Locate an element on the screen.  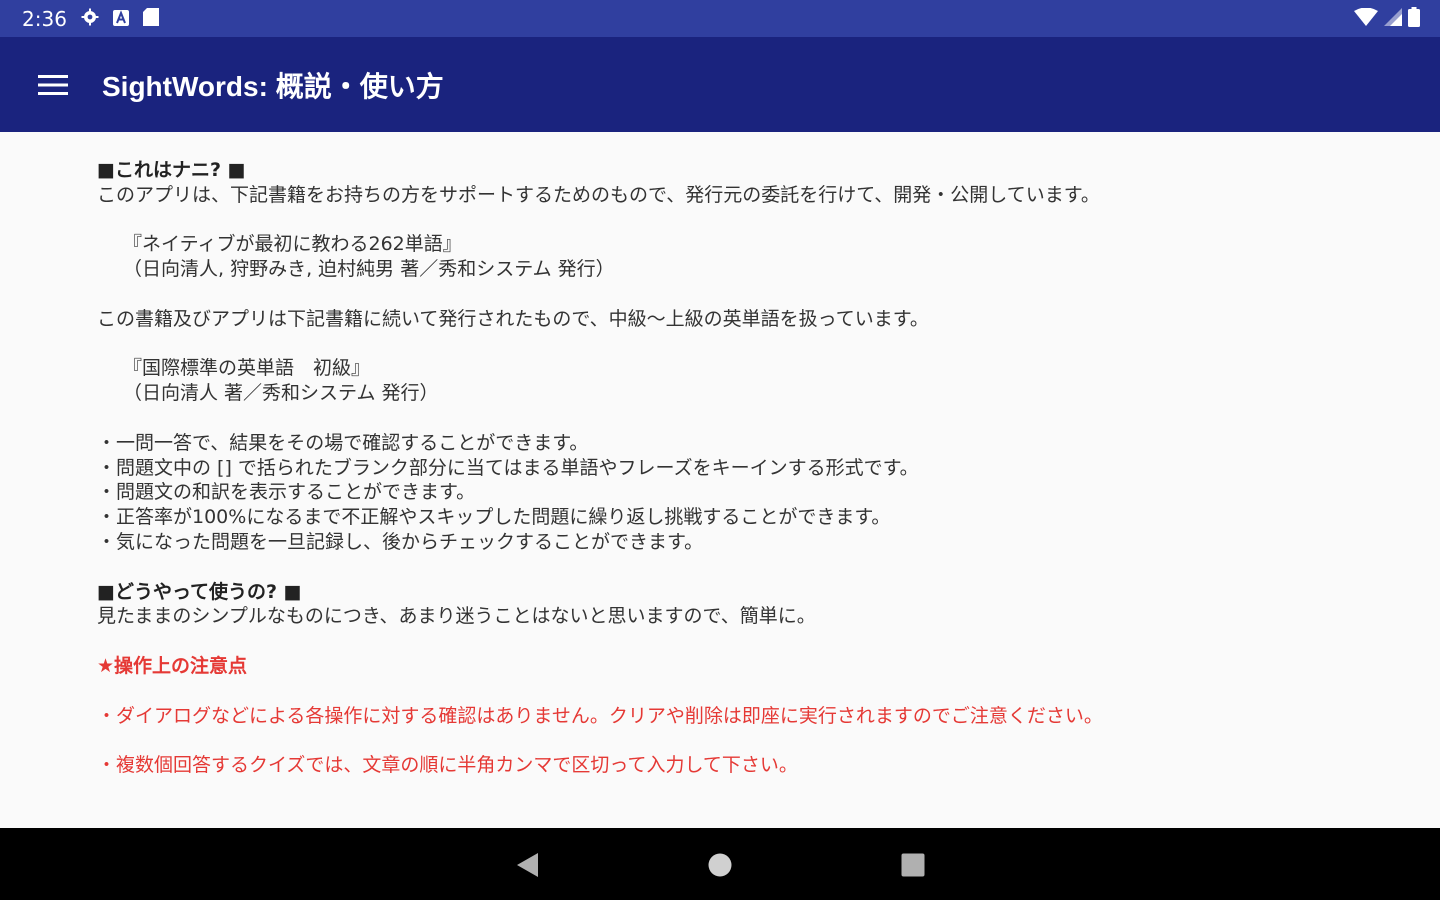
section-heading-what: ■これはナニ? ■ is located at coordinates (171, 170).